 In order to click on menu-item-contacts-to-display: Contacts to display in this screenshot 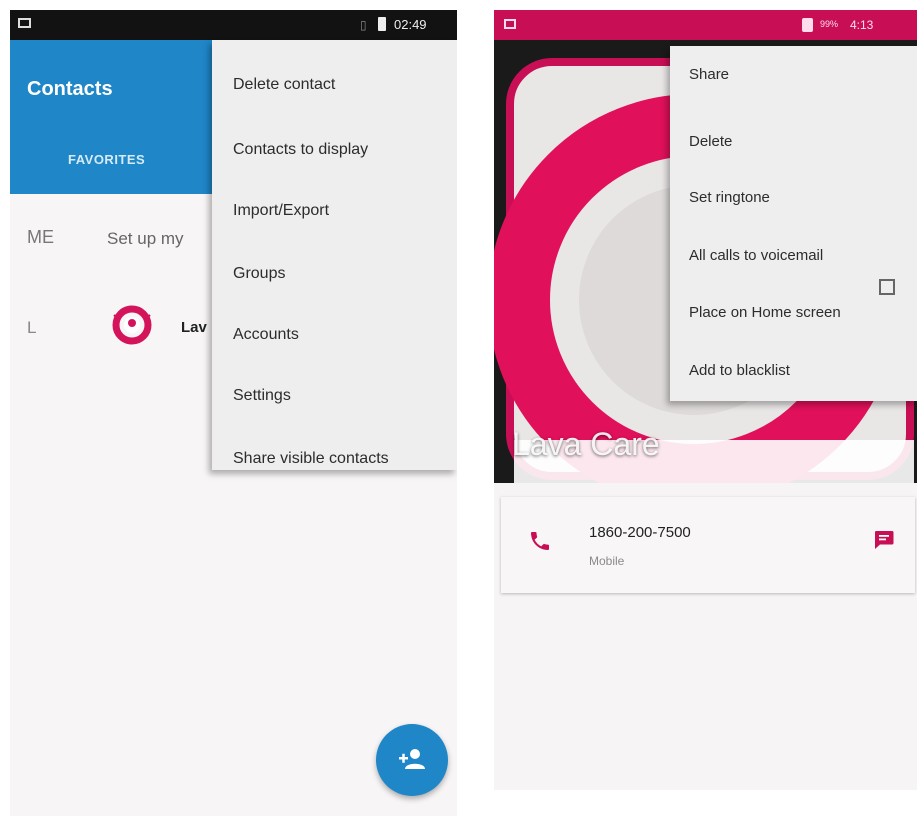, I will do `click(300, 150)`.